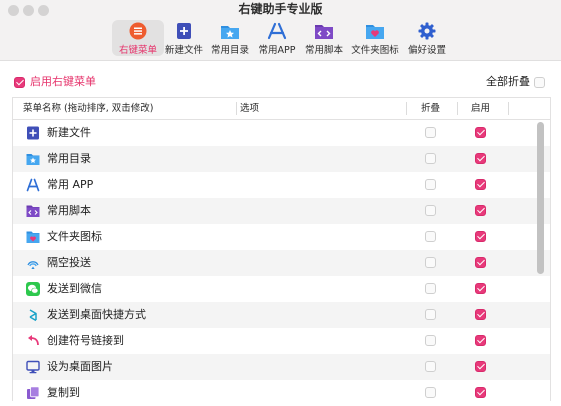 Image resolution: width=561 pixels, height=406 pixels. What do you see at coordinates (70, 184) in the screenshot?
I see `row-name: 常用 APP` at bounding box center [70, 184].